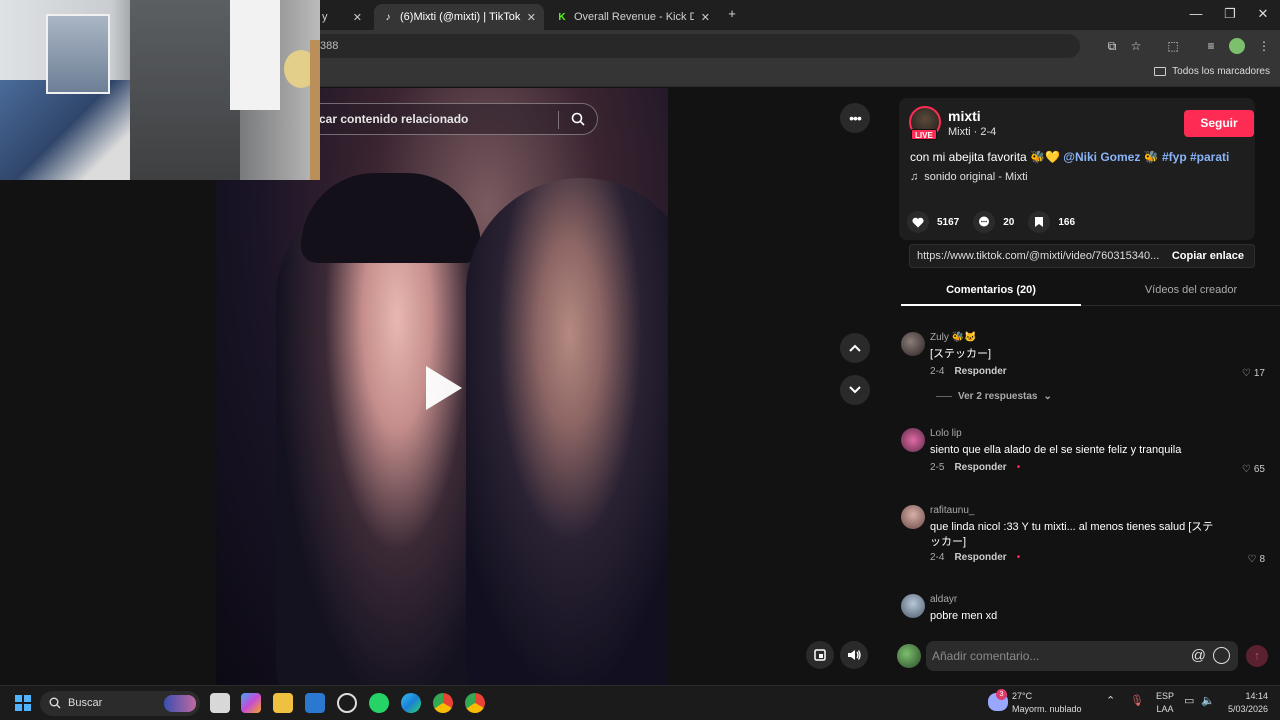 Image resolution: width=1280 pixels, height=720 pixels. Describe the element at coordinates (943, 599) in the screenshot. I see `commenter-name: aldayr` at that location.